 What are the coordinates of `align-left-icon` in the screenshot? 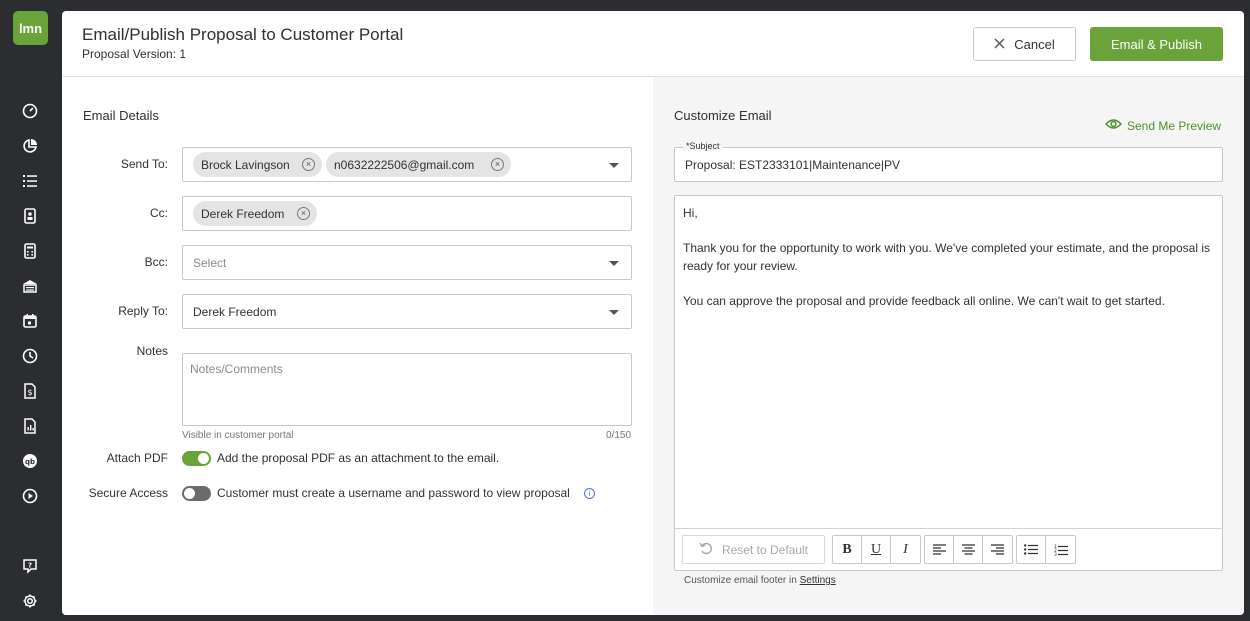 It's located at (939, 549).